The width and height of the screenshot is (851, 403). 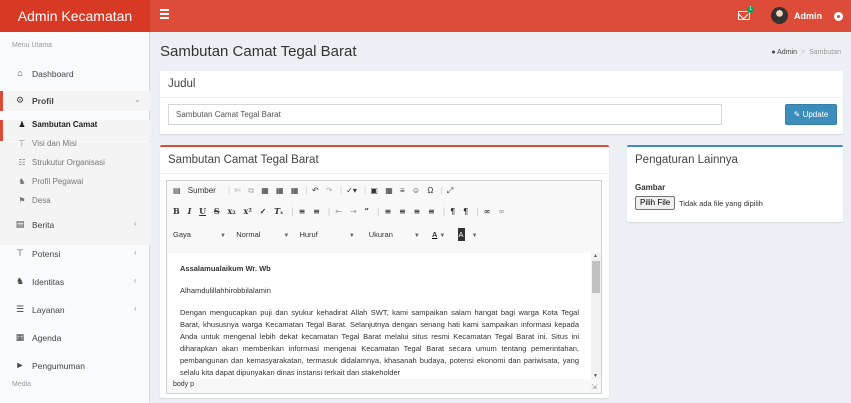 What do you see at coordinates (75, 254) in the screenshot?
I see `sidebar-item-potensi: ⊤ Potensi ‹` at bounding box center [75, 254].